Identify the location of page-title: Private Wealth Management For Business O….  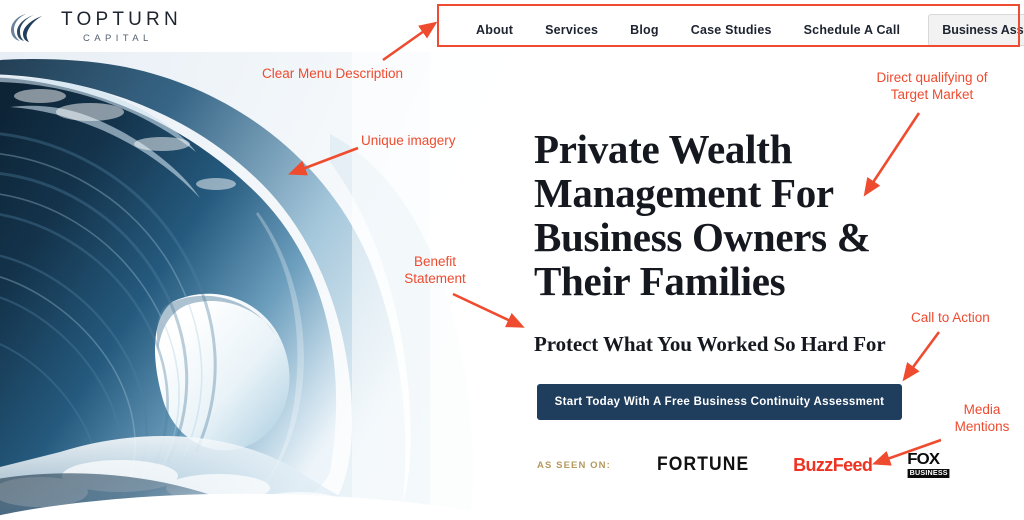
(702, 215).